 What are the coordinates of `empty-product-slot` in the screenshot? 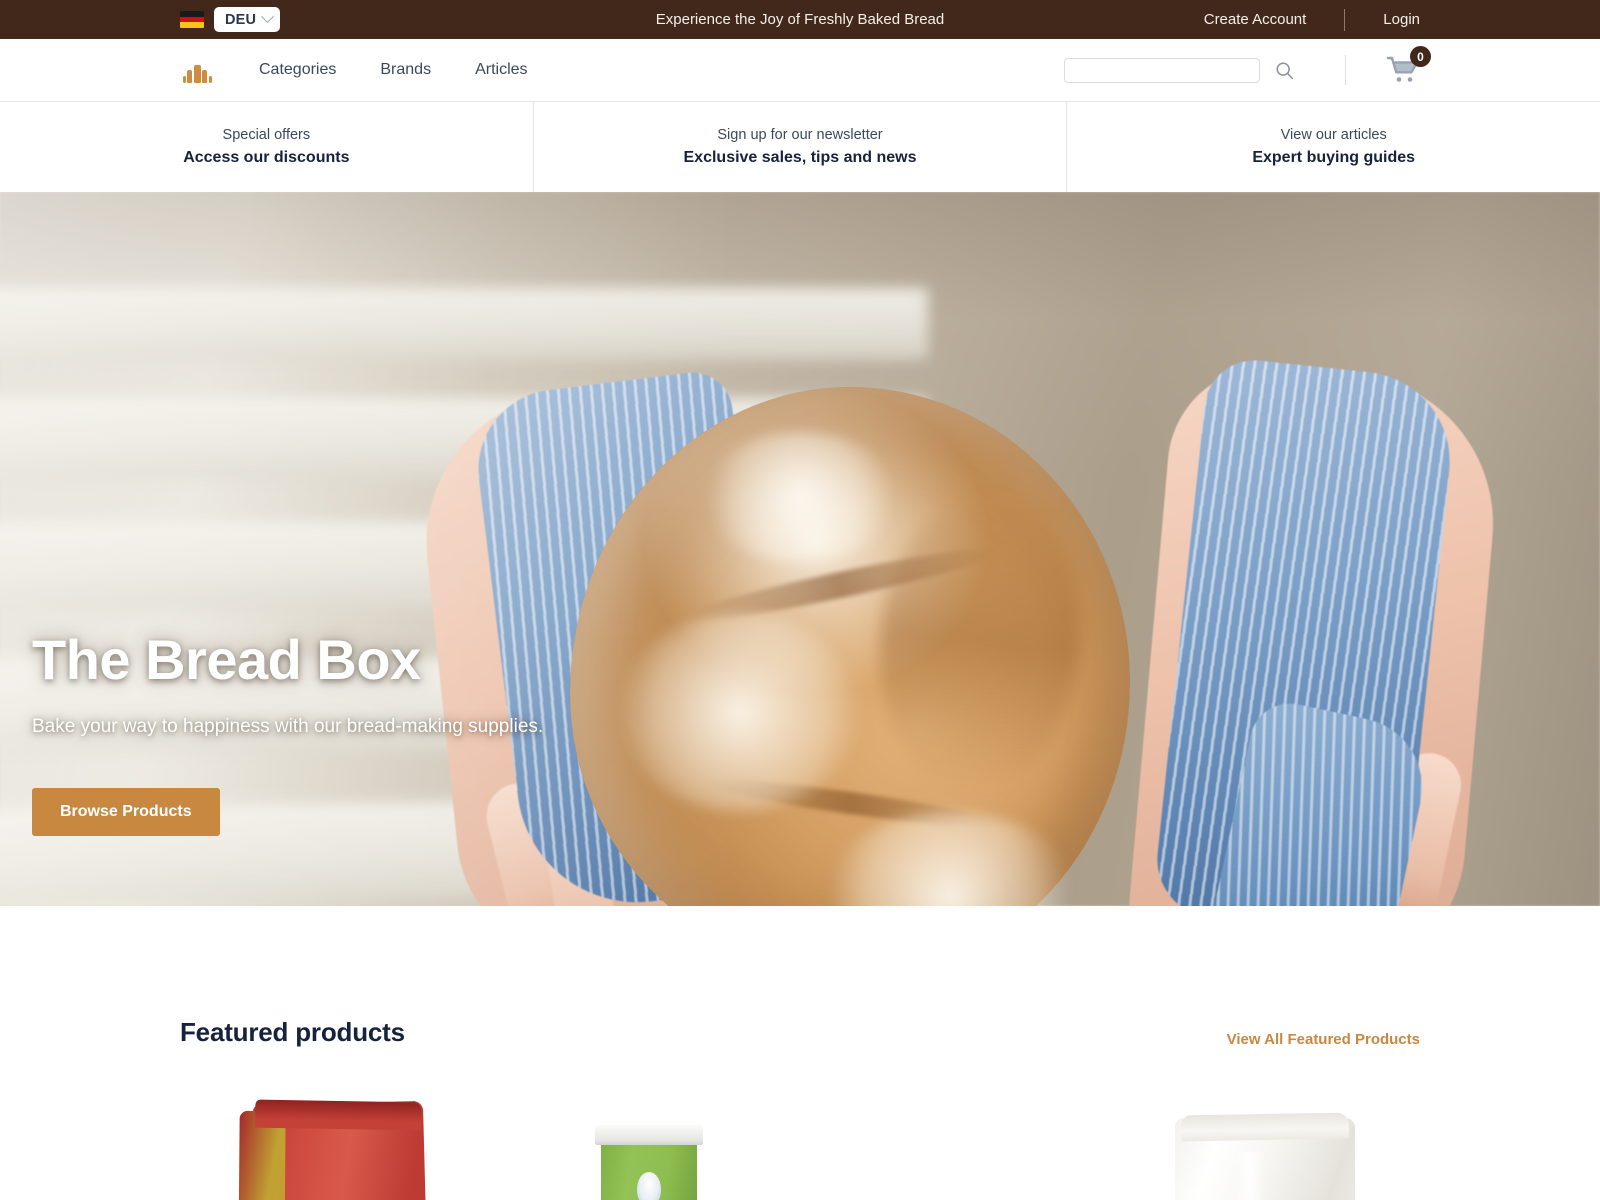 It's located at (955, 1148).